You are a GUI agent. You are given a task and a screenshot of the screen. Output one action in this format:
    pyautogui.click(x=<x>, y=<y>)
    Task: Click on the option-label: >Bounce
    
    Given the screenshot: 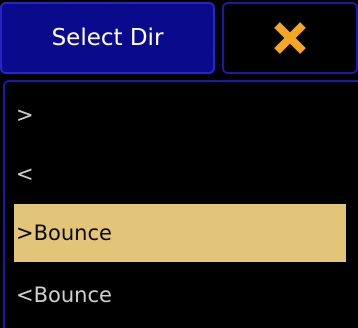 What is the action you would take?
    pyautogui.click(x=64, y=233)
    